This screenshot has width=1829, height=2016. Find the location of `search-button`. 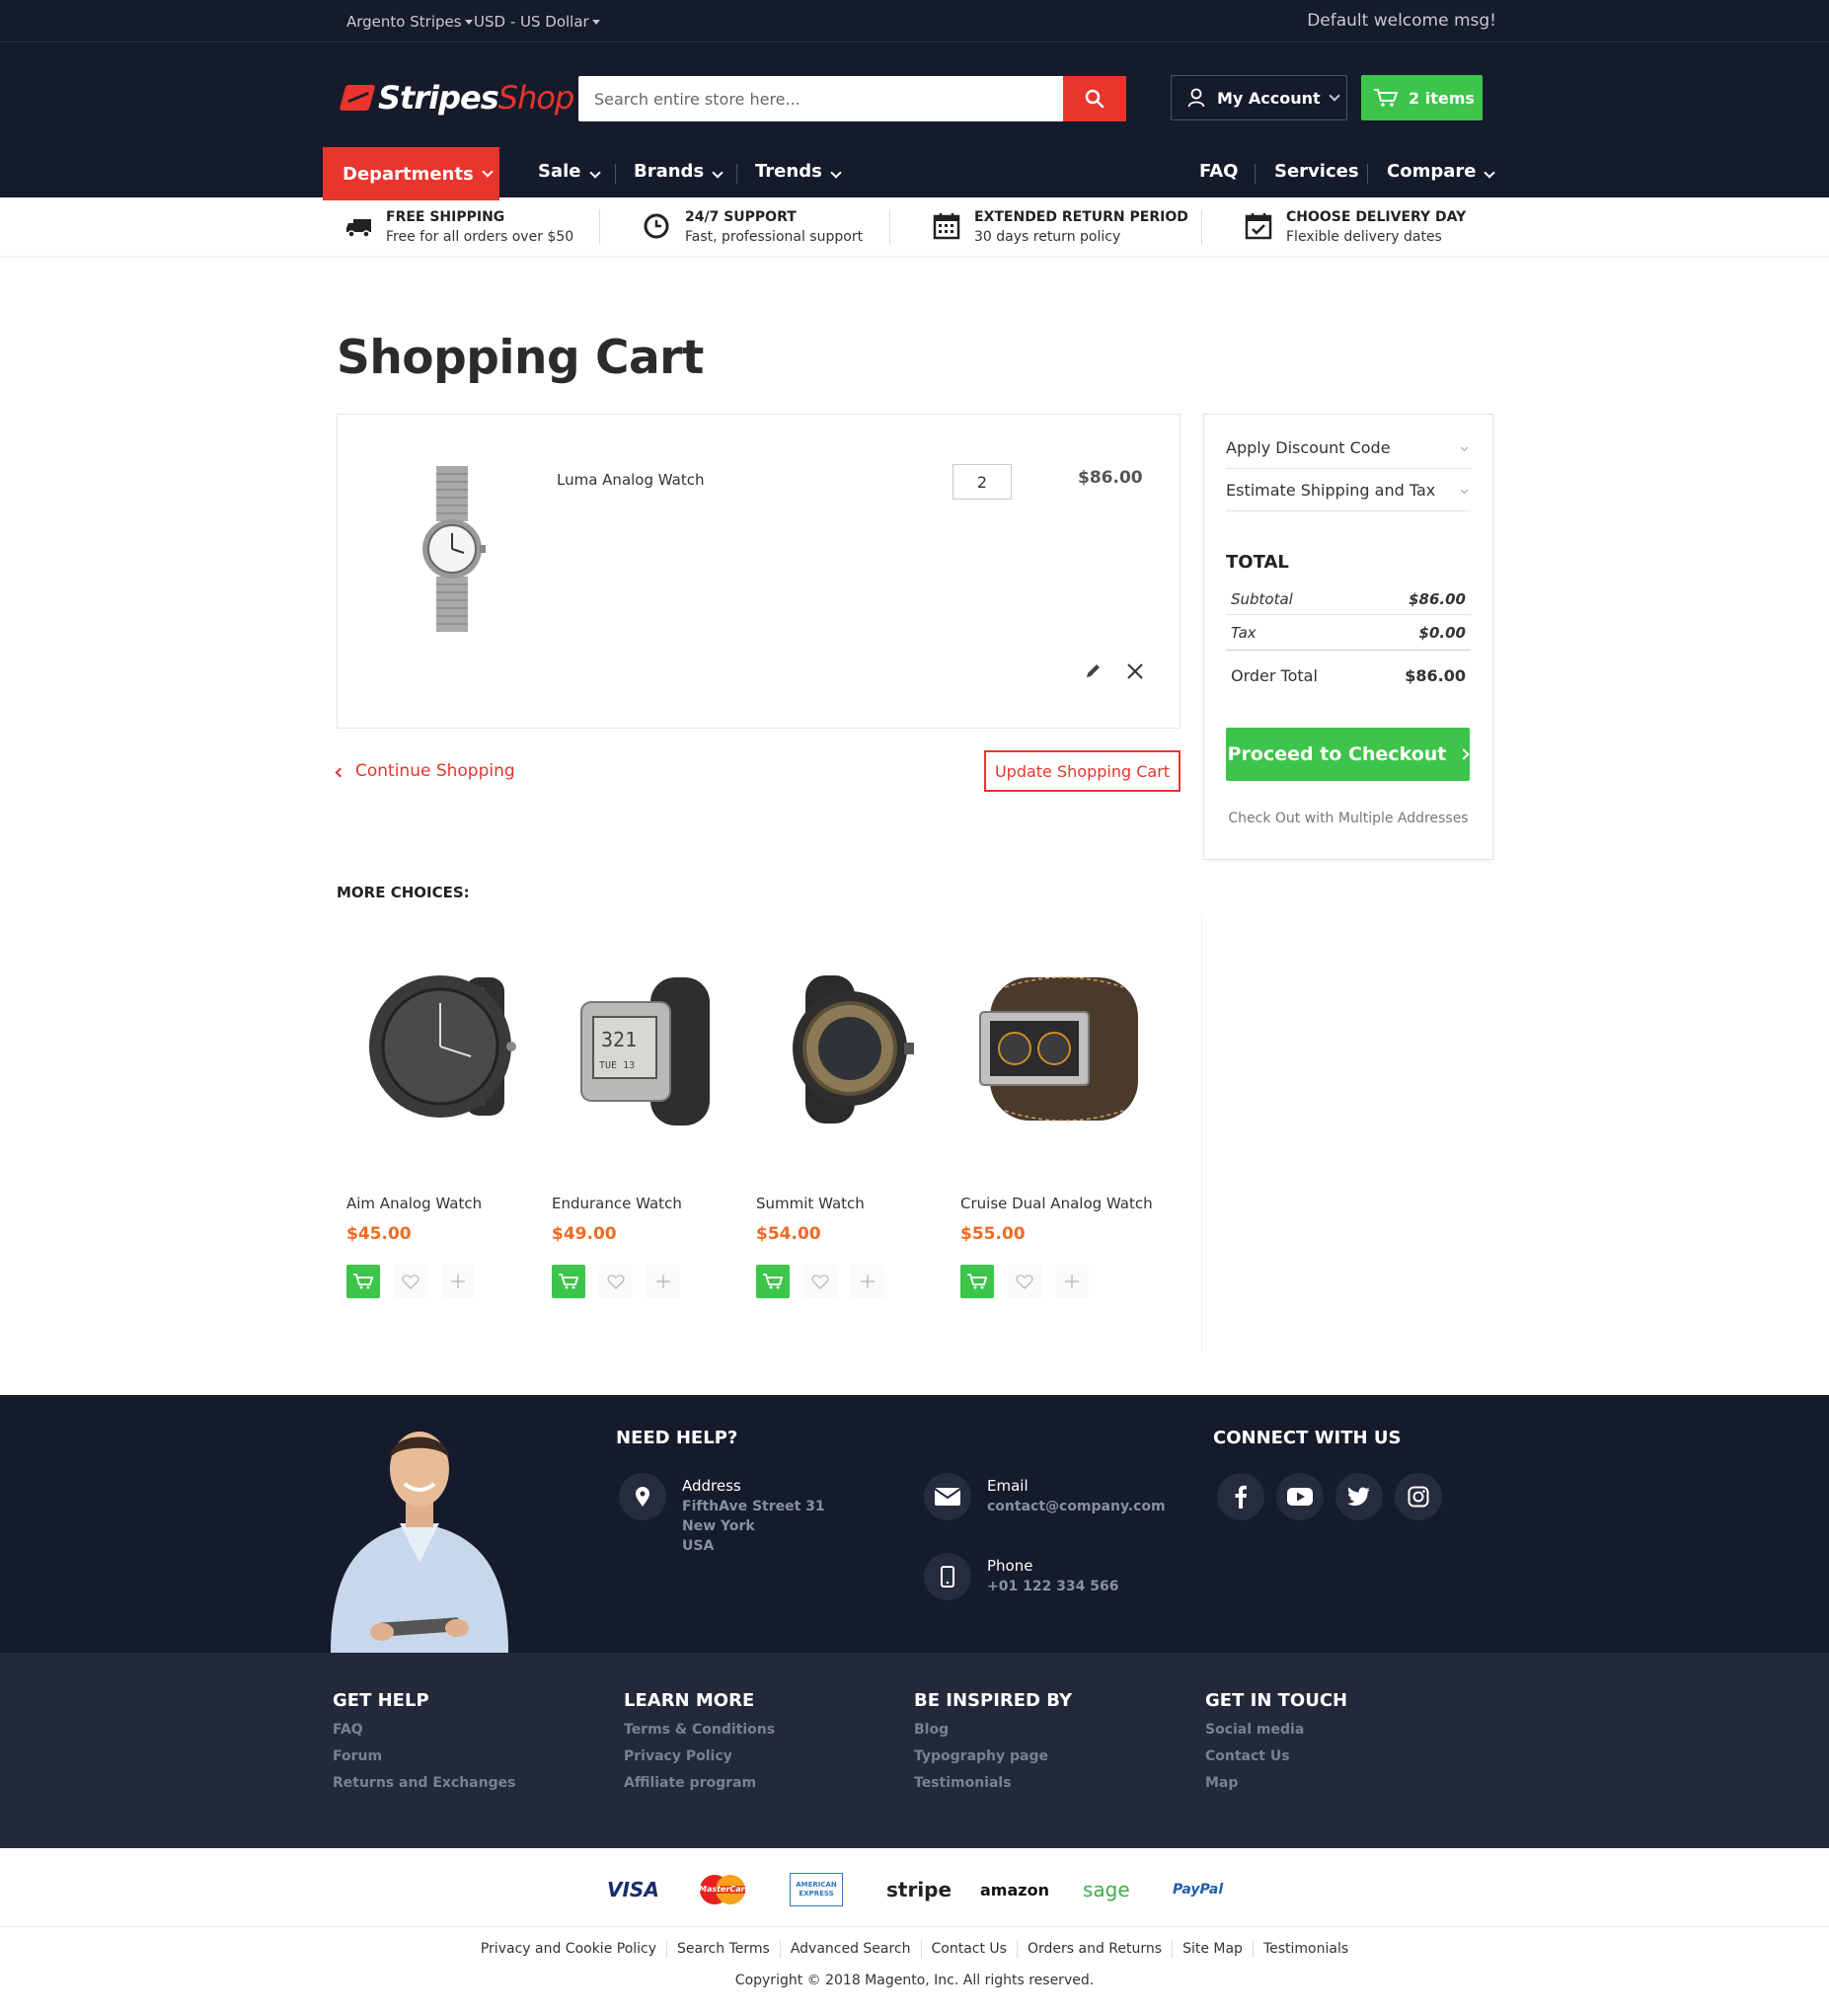

search-button is located at coordinates (1094, 98).